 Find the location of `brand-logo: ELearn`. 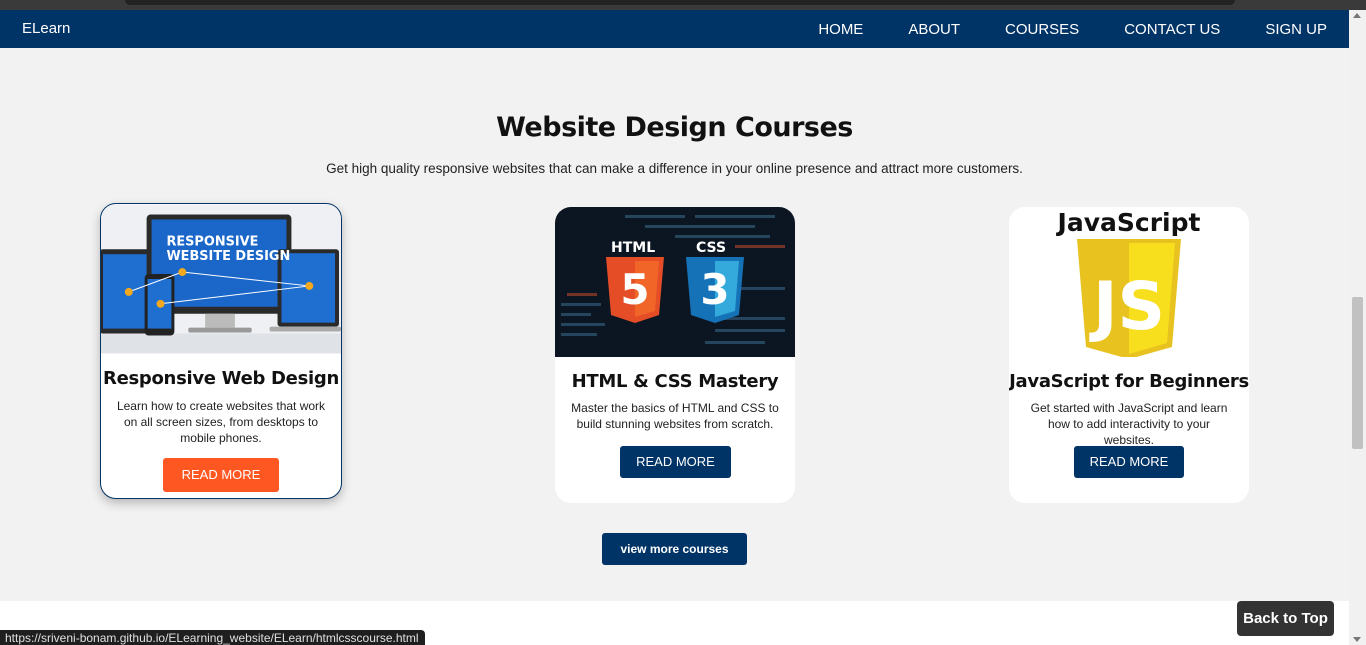

brand-logo: ELearn is located at coordinates (46, 28).